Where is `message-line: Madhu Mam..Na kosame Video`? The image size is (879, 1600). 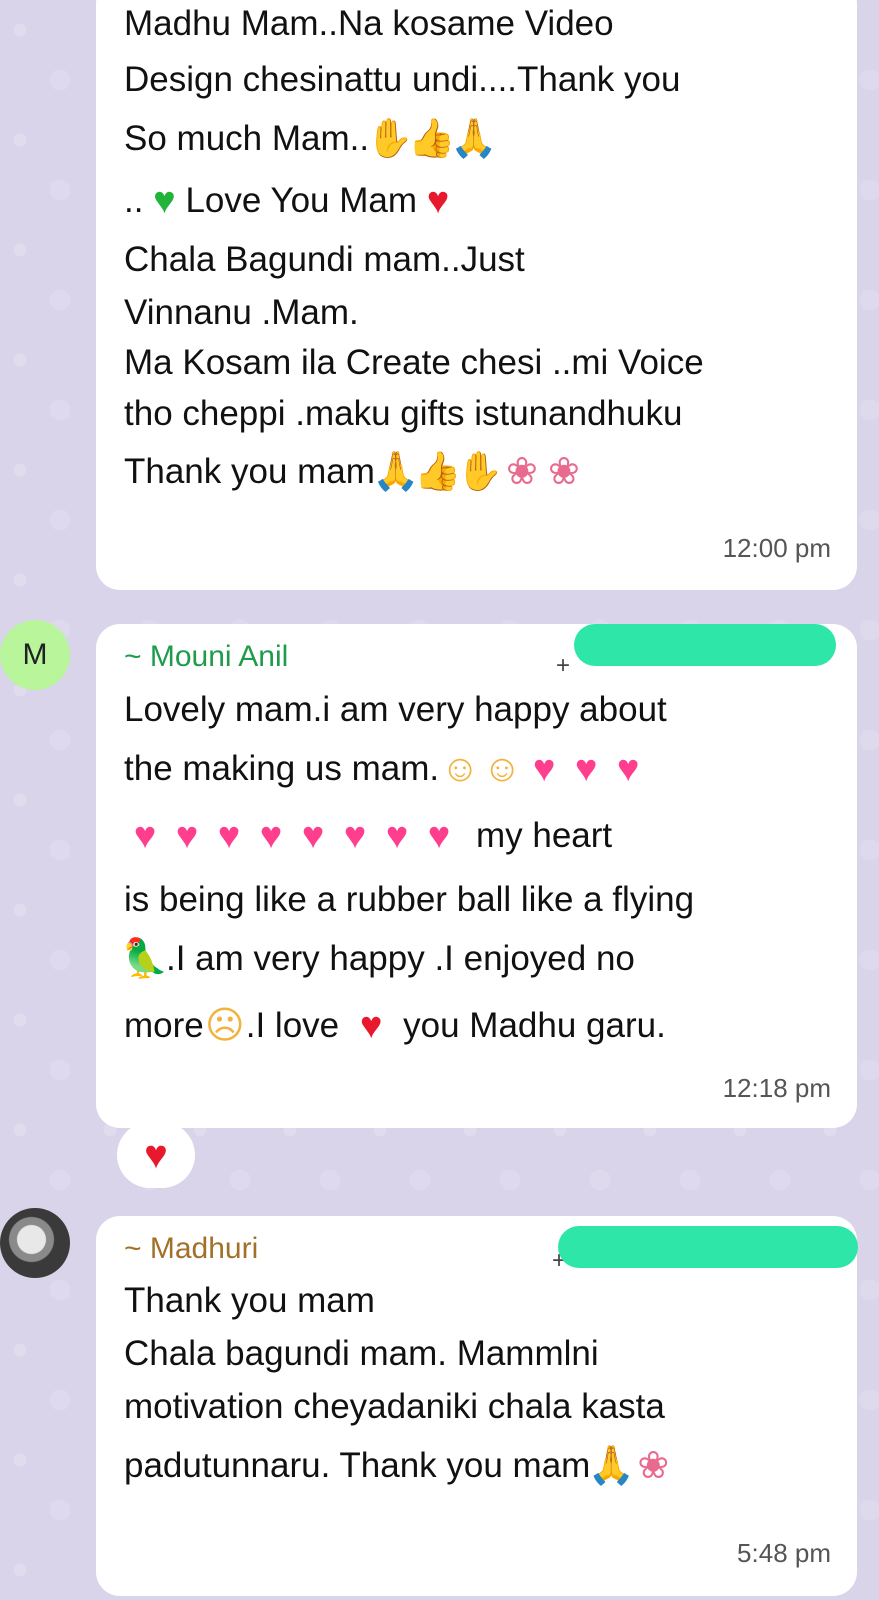
message-line: Madhu Mam..Na kosame Video is located at coordinates (369, 23).